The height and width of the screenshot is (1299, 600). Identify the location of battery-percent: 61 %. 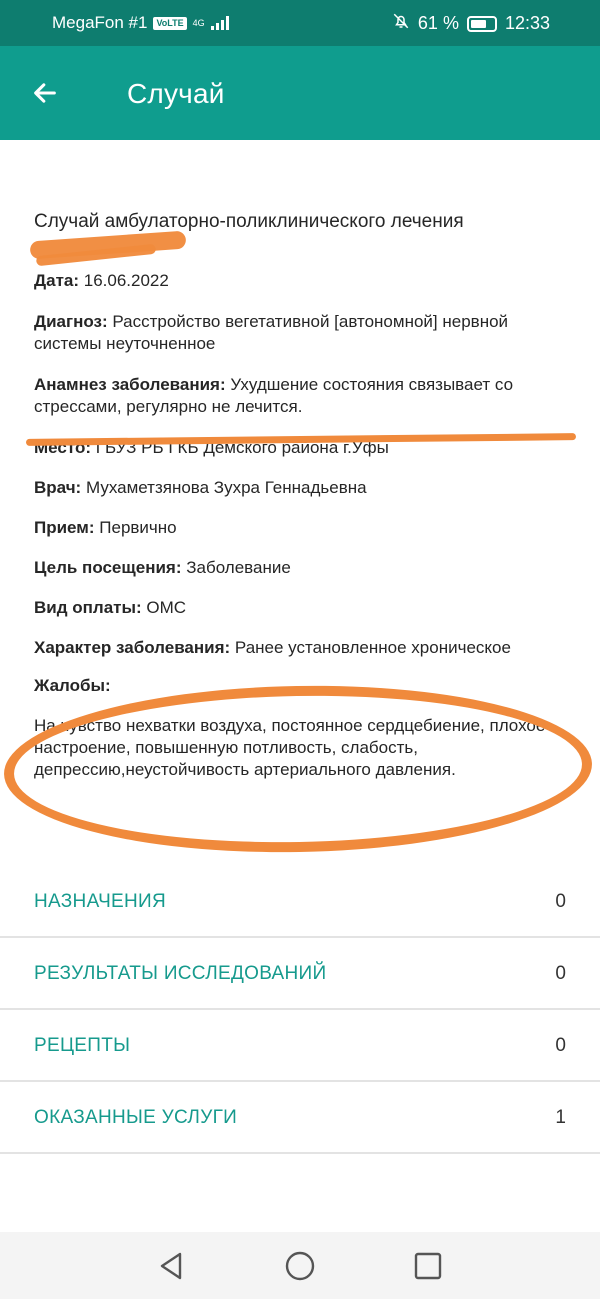
(438, 23).